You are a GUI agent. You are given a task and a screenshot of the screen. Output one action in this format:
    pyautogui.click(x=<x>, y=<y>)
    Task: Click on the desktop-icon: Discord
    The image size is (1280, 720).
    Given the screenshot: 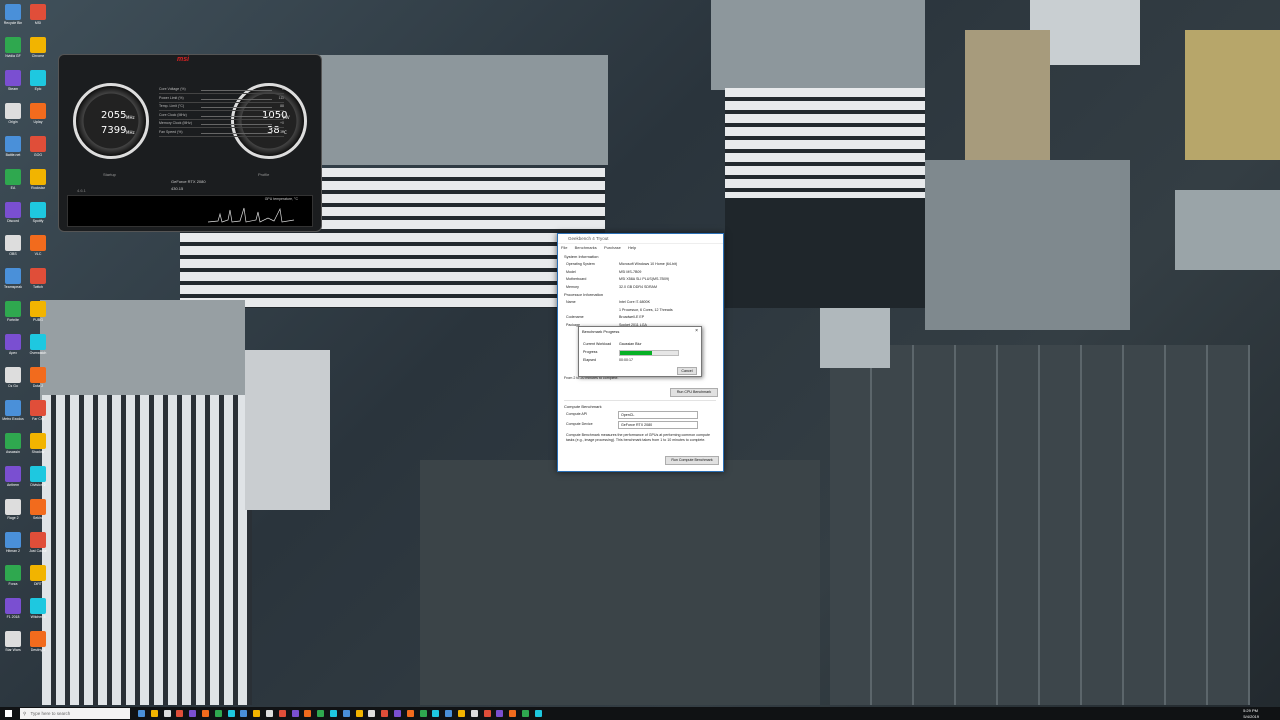 What is the action you would take?
    pyautogui.click(x=13, y=212)
    